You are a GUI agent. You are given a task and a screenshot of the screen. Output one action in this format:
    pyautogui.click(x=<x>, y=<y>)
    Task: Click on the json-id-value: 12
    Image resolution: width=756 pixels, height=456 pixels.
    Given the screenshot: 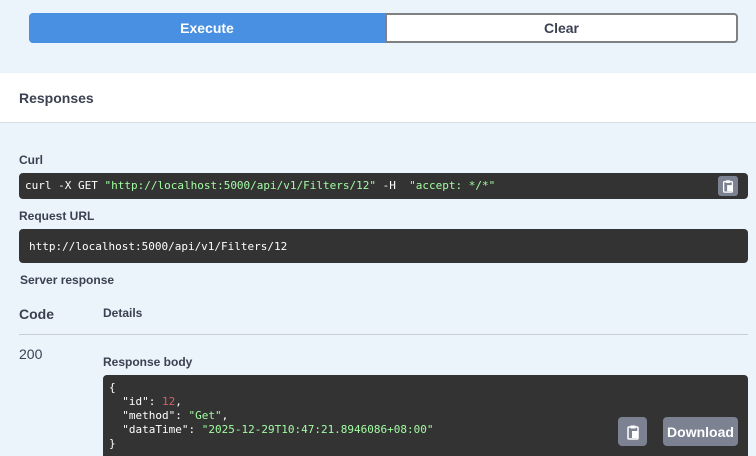 What is the action you would take?
    pyautogui.click(x=169, y=401)
    